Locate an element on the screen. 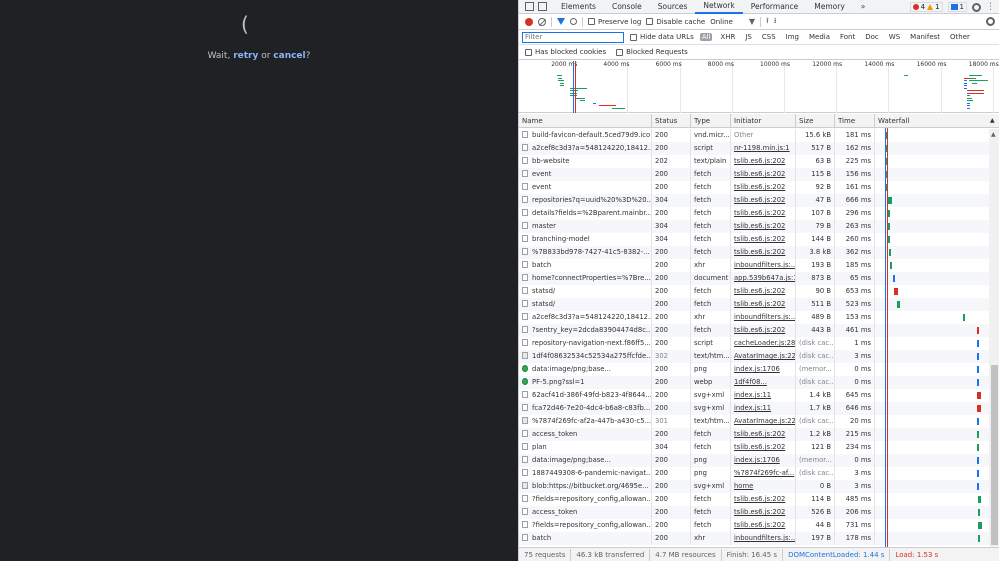 The height and width of the screenshot is (561, 999). more-tabs-icon: » is located at coordinates (863, 7).